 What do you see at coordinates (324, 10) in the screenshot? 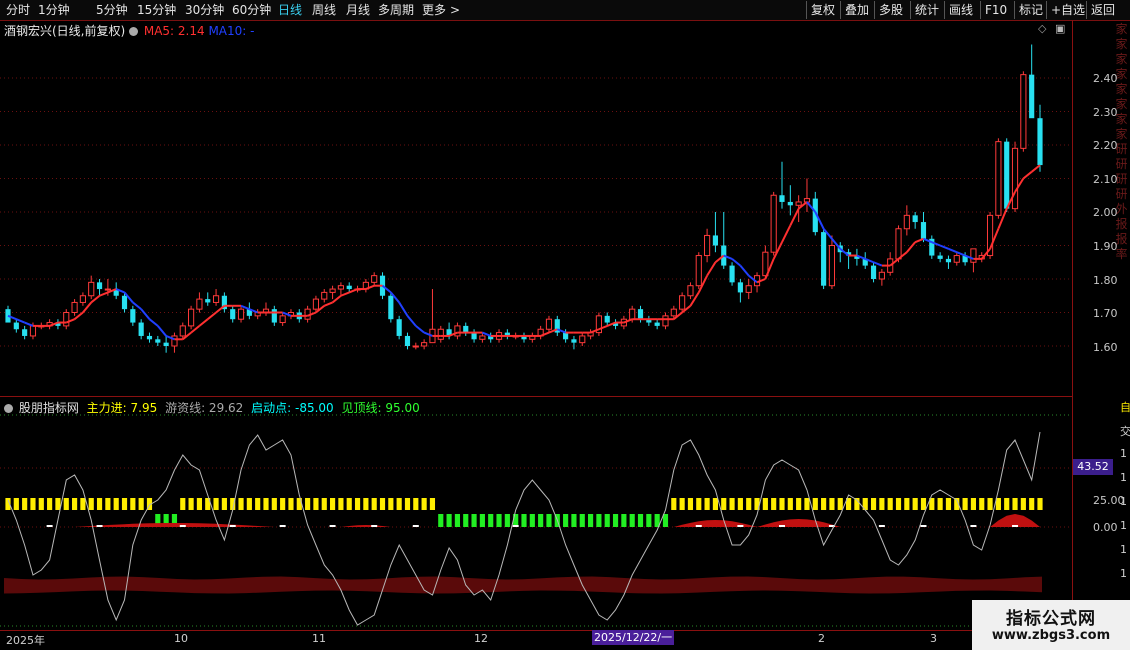
I see `period-tab-weekly: 周线` at bounding box center [324, 10].